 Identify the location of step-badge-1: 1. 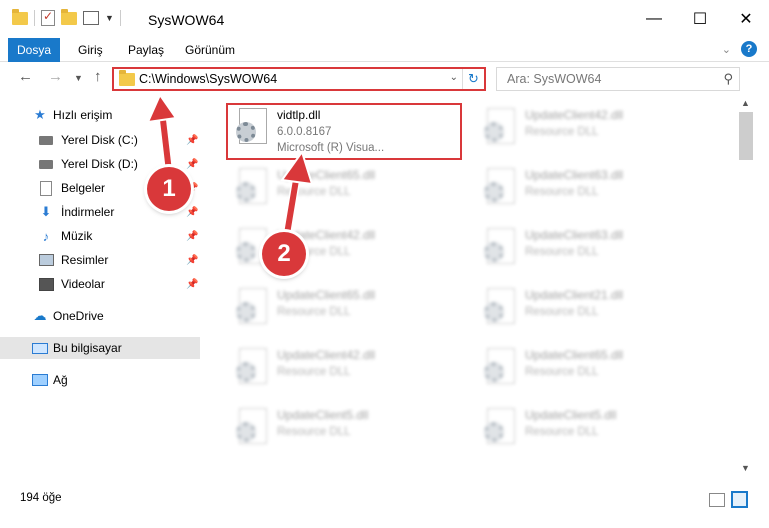
(169, 189).